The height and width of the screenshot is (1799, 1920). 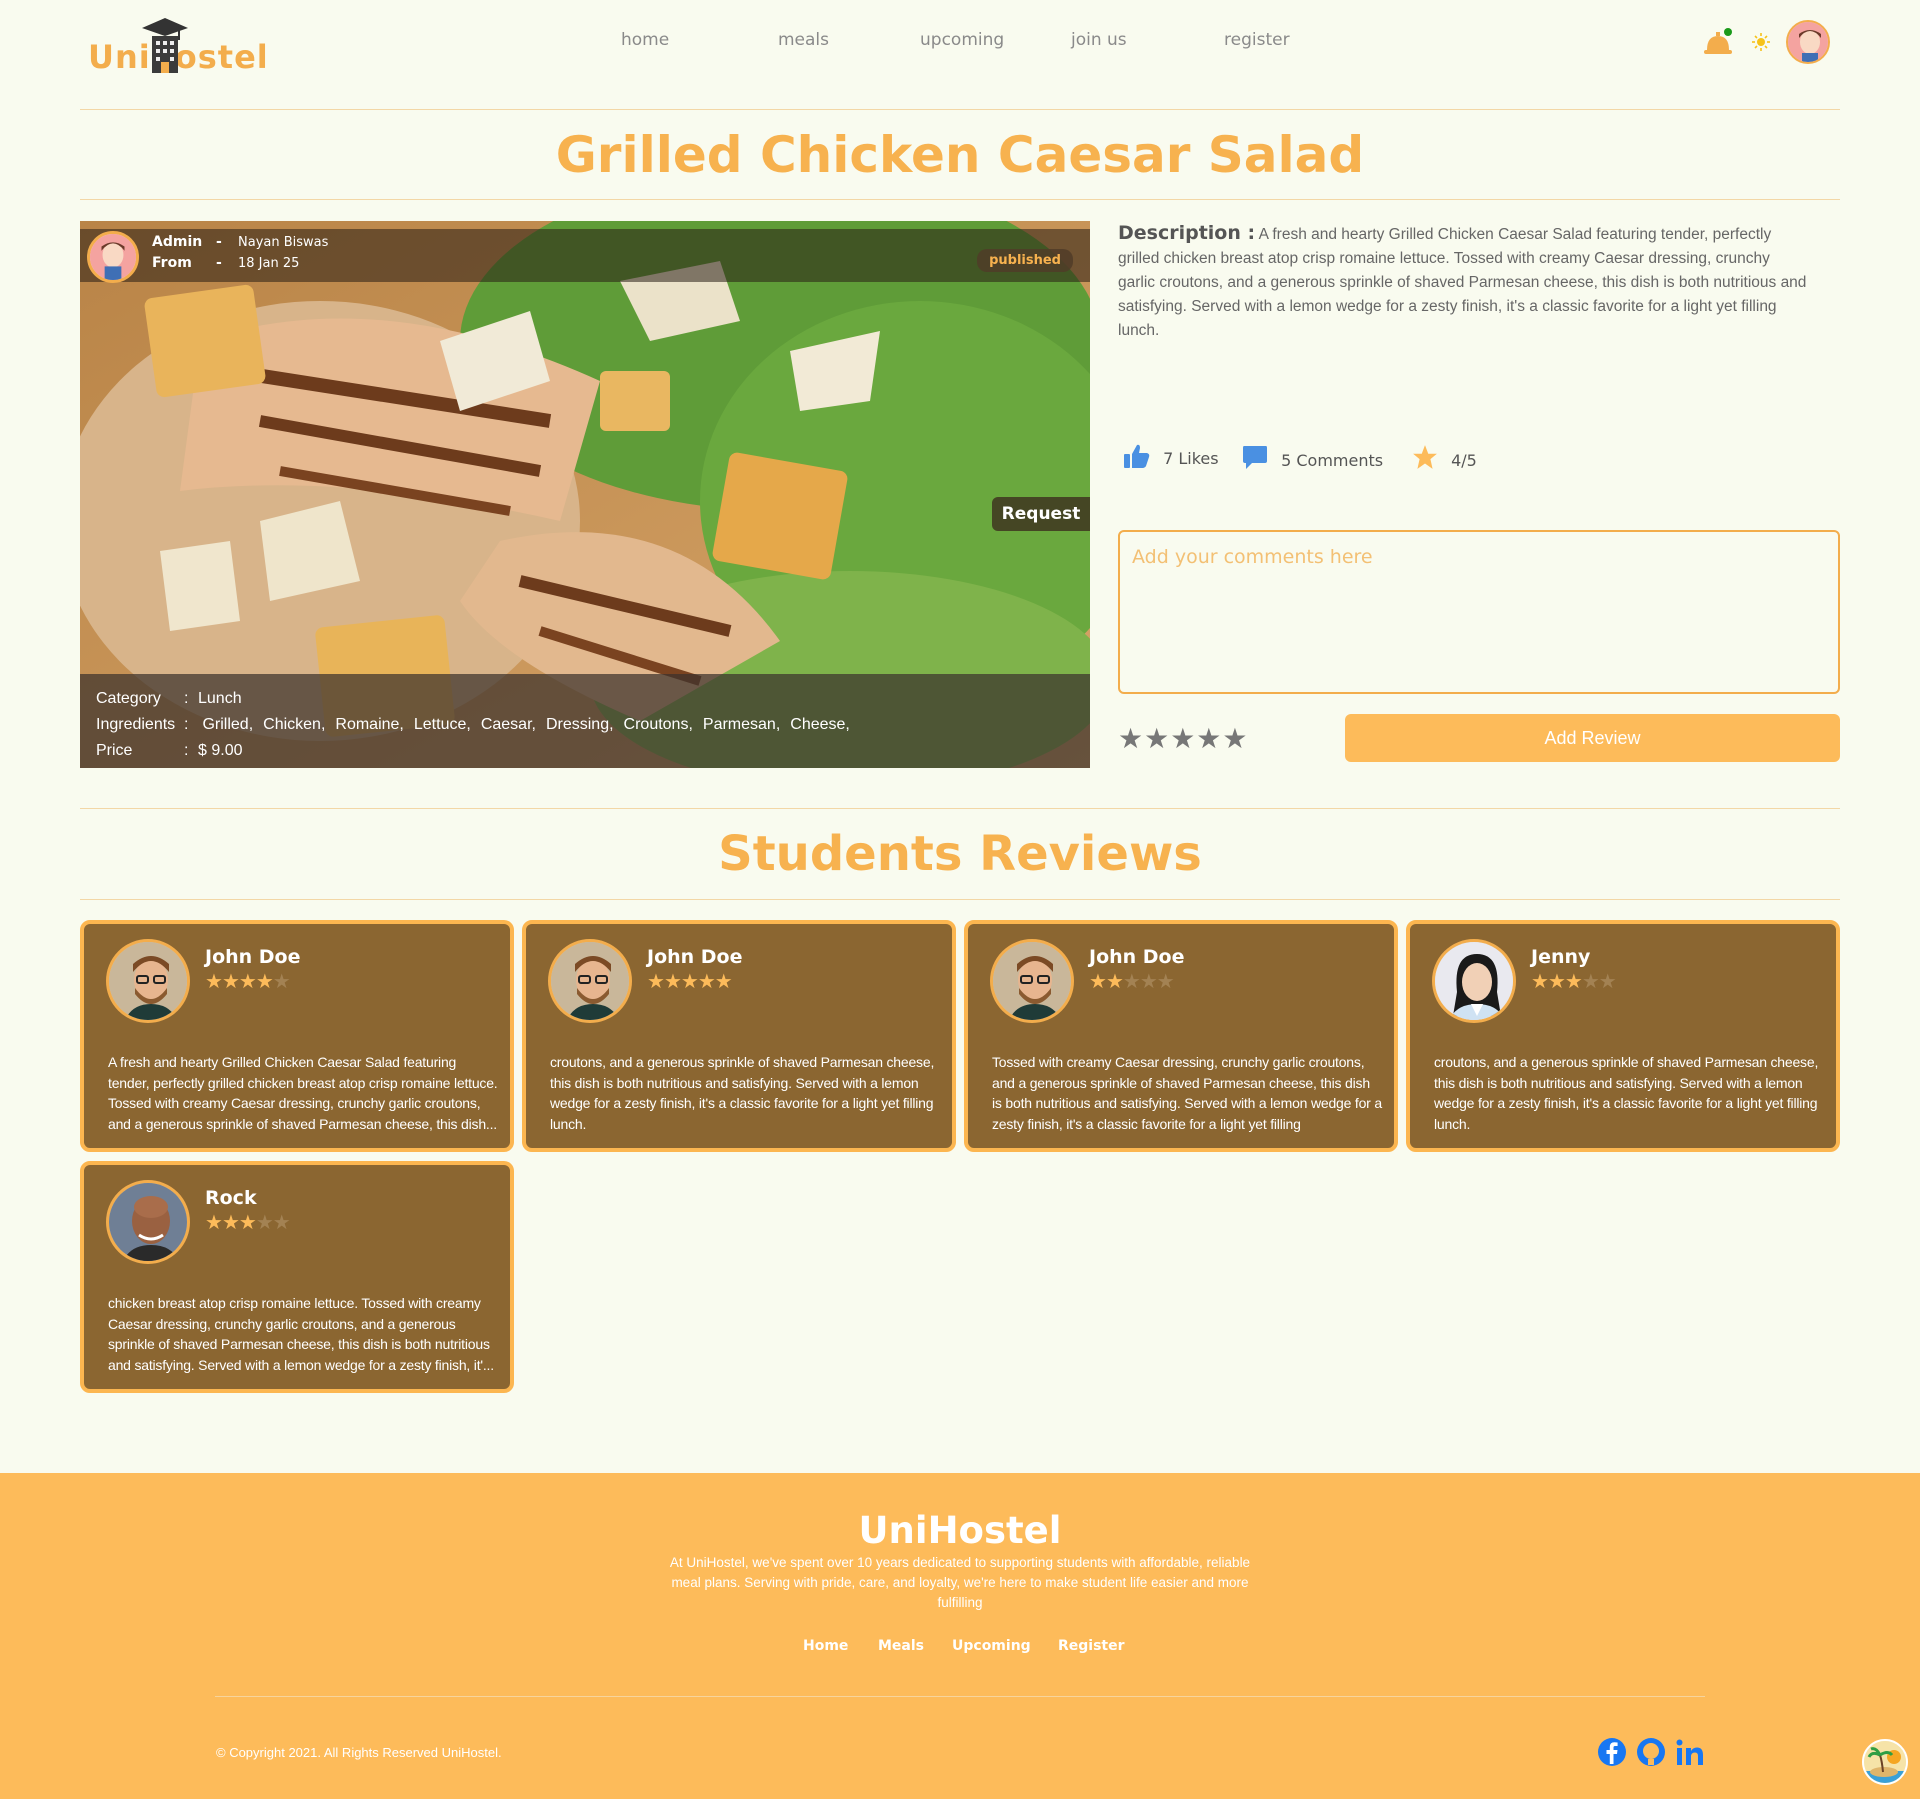 I want to click on reviews-heading: Students Reviews, so click(x=960, y=854).